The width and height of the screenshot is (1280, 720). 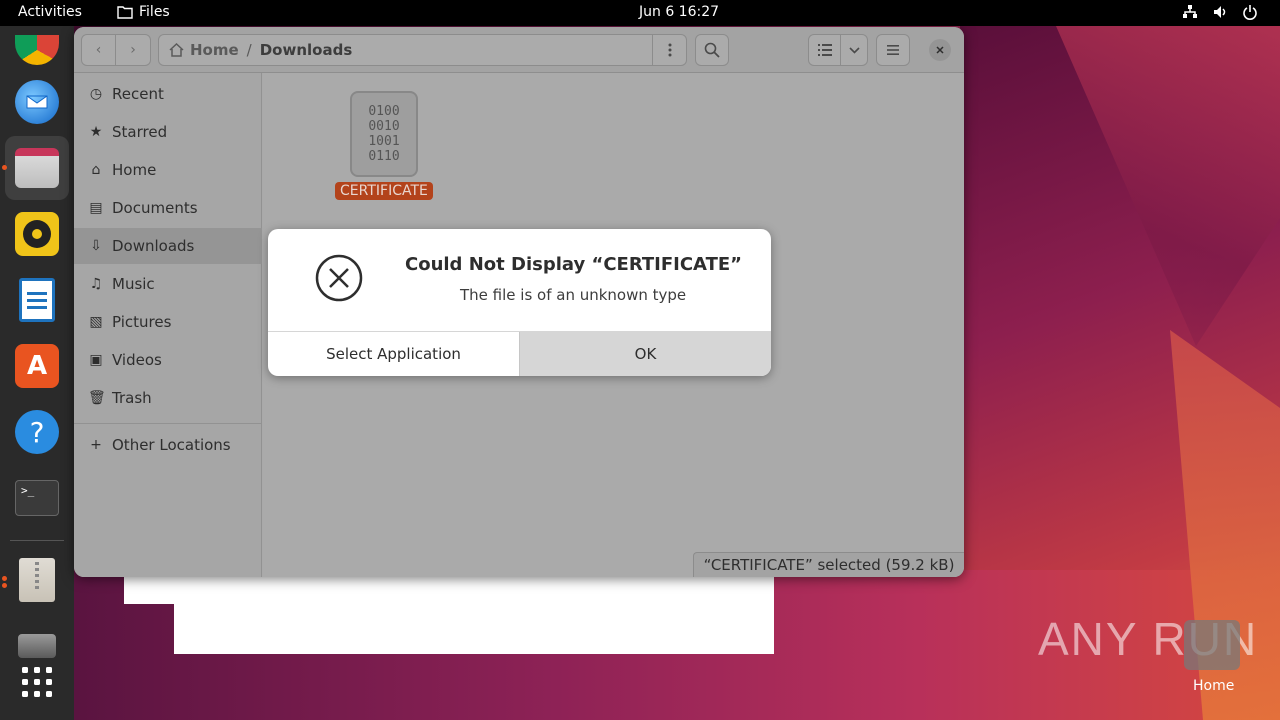 What do you see at coordinates (97, 398) in the screenshot?
I see `trash-icon: 🗑` at bounding box center [97, 398].